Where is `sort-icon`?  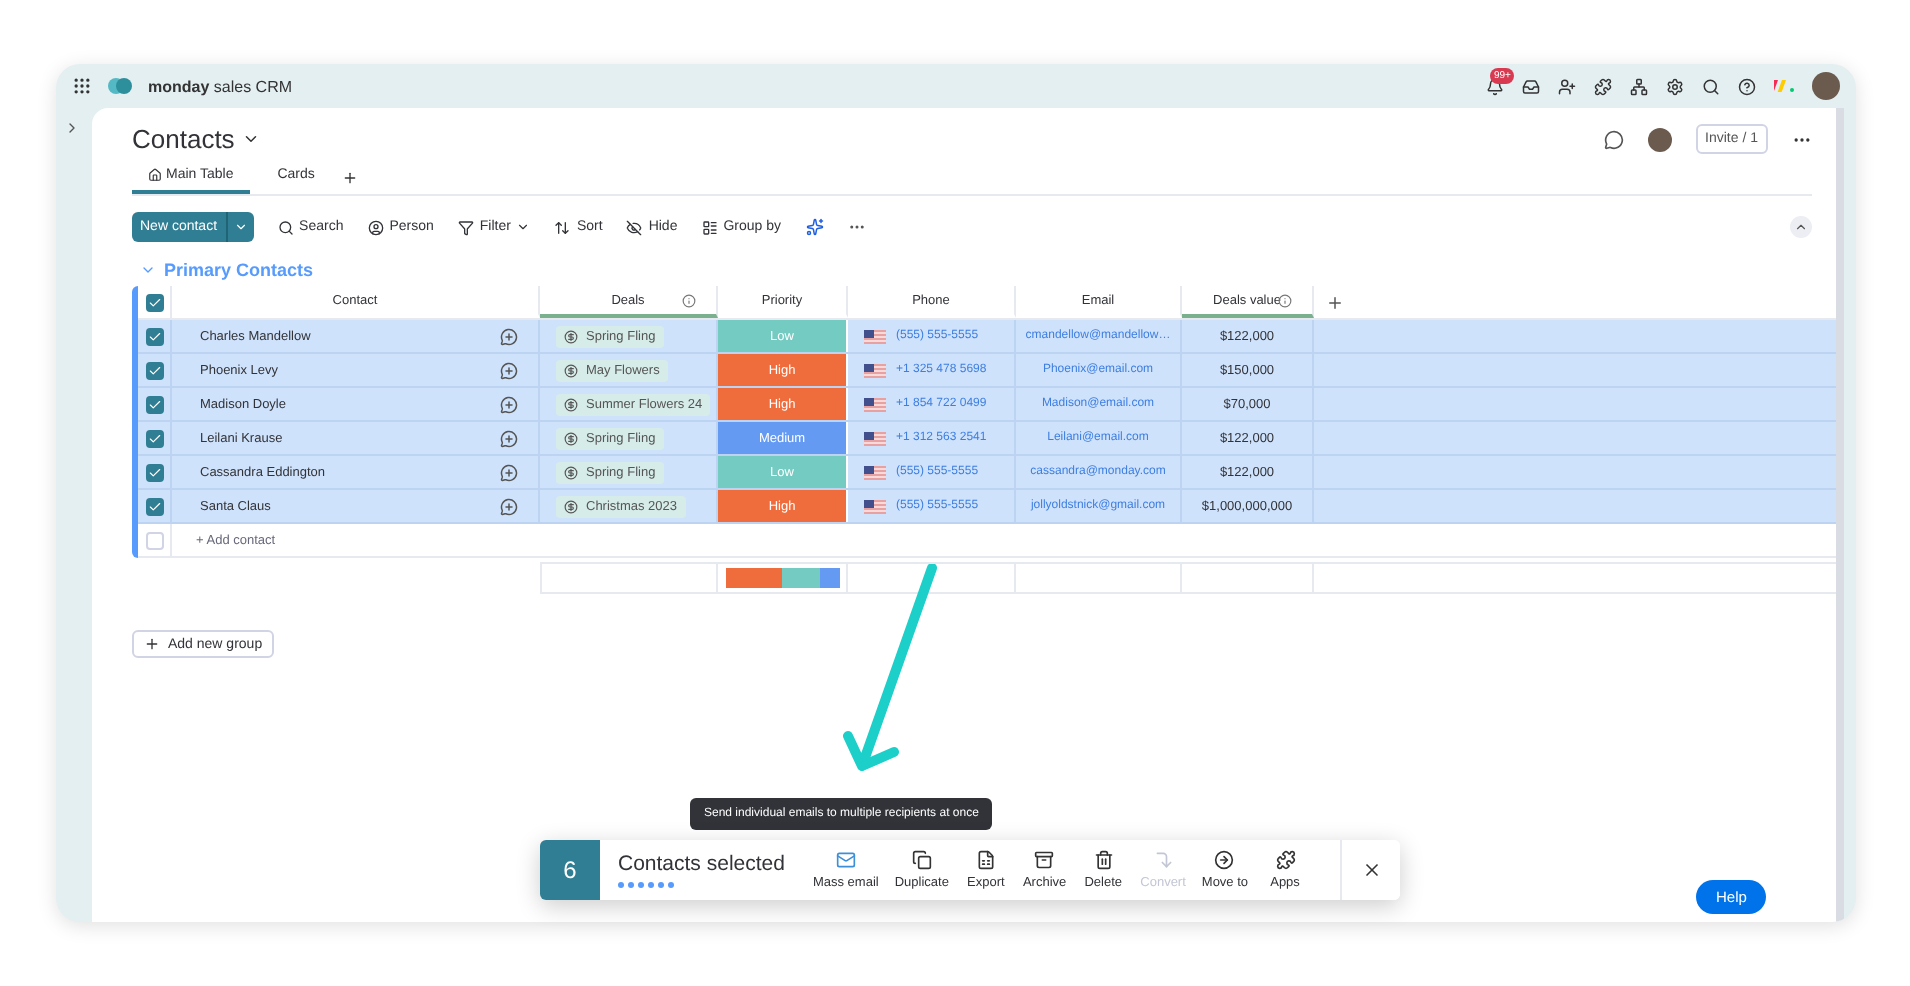 sort-icon is located at coordinates (562, 227).